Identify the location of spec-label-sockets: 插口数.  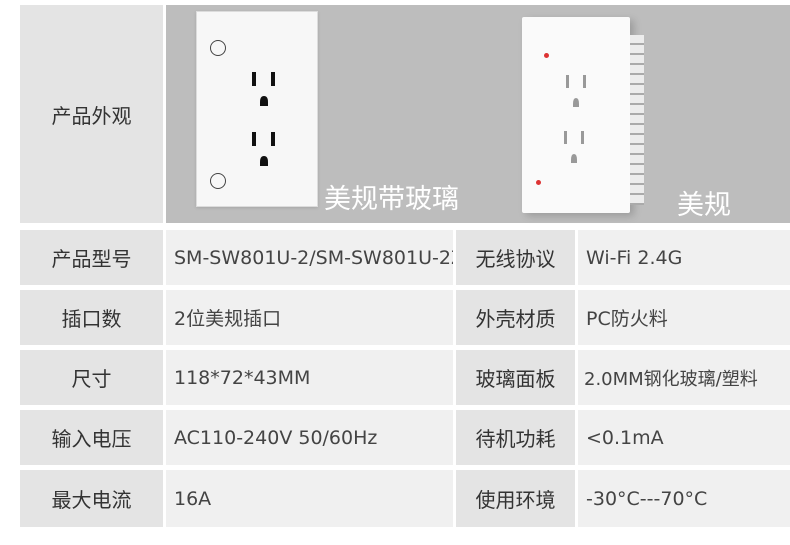
(91, 317).